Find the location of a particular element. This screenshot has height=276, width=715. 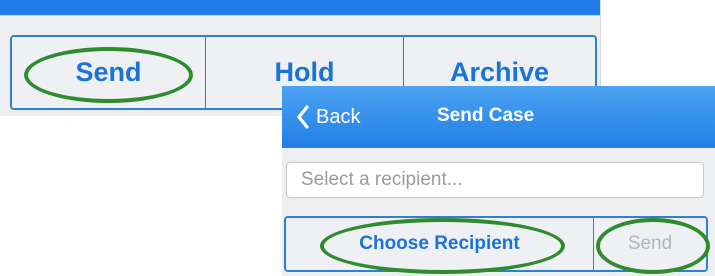

navbar-strip is located at coordinates (300, 8).